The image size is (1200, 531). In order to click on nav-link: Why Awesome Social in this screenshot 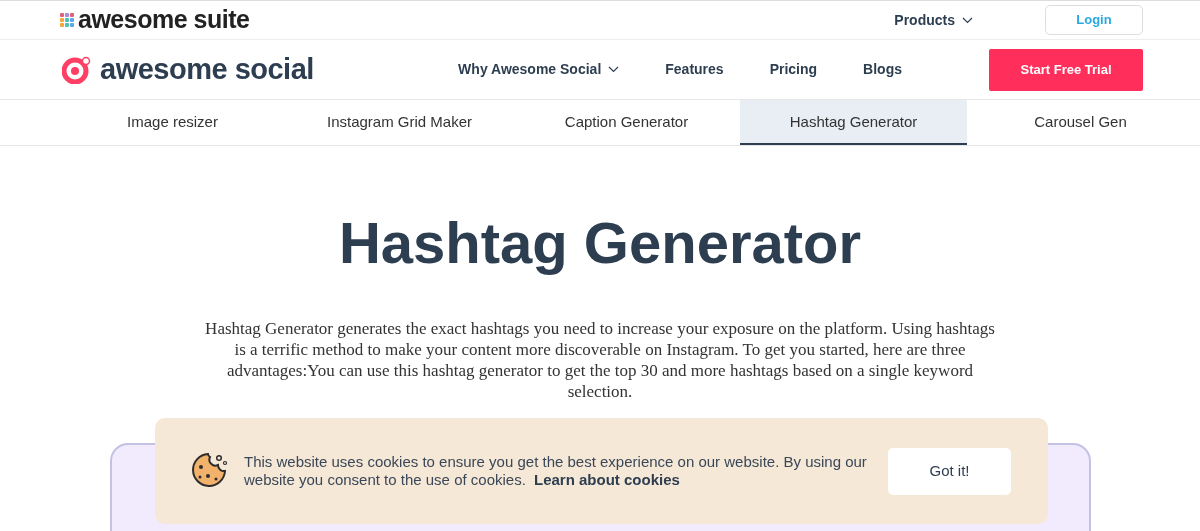, I will do `click(539, 69)`.